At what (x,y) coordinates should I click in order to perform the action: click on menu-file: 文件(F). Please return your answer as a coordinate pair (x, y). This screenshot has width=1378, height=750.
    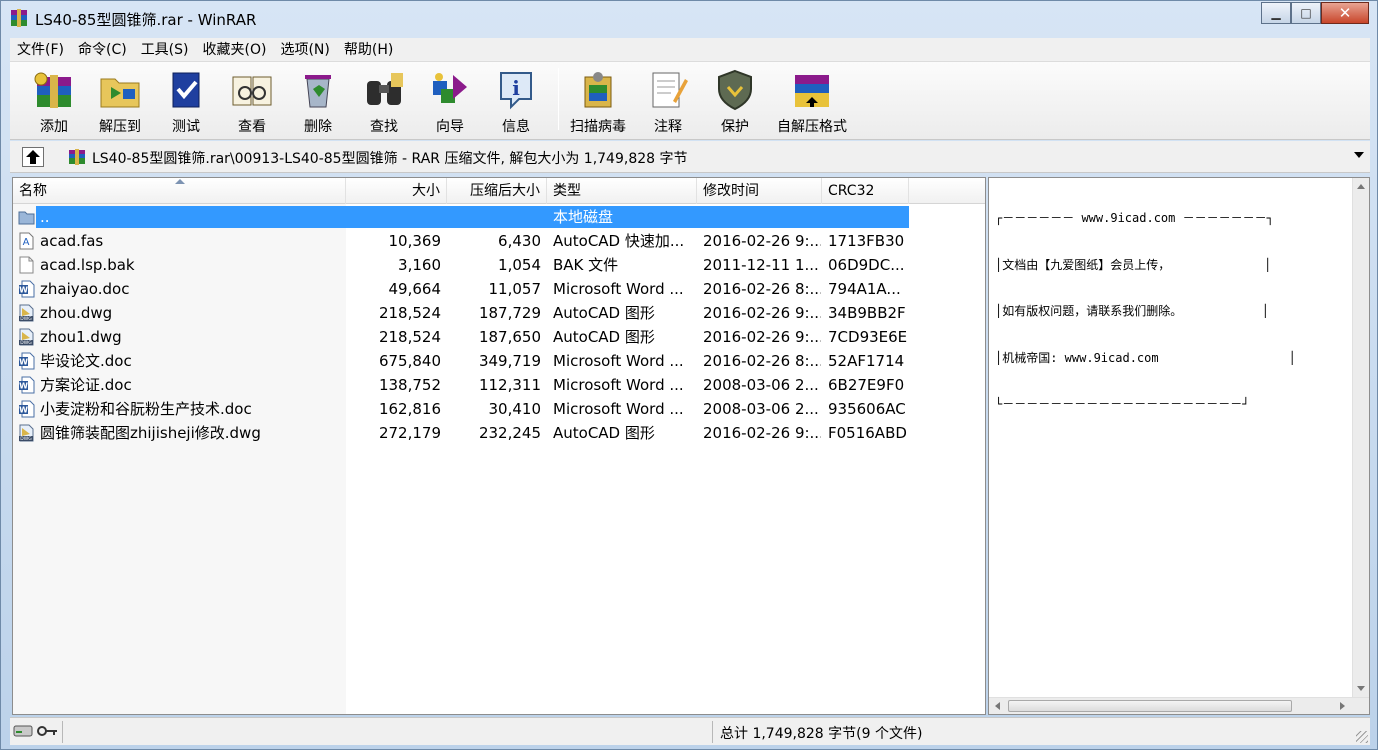
    Looking at the image, I should click on (40, 50).